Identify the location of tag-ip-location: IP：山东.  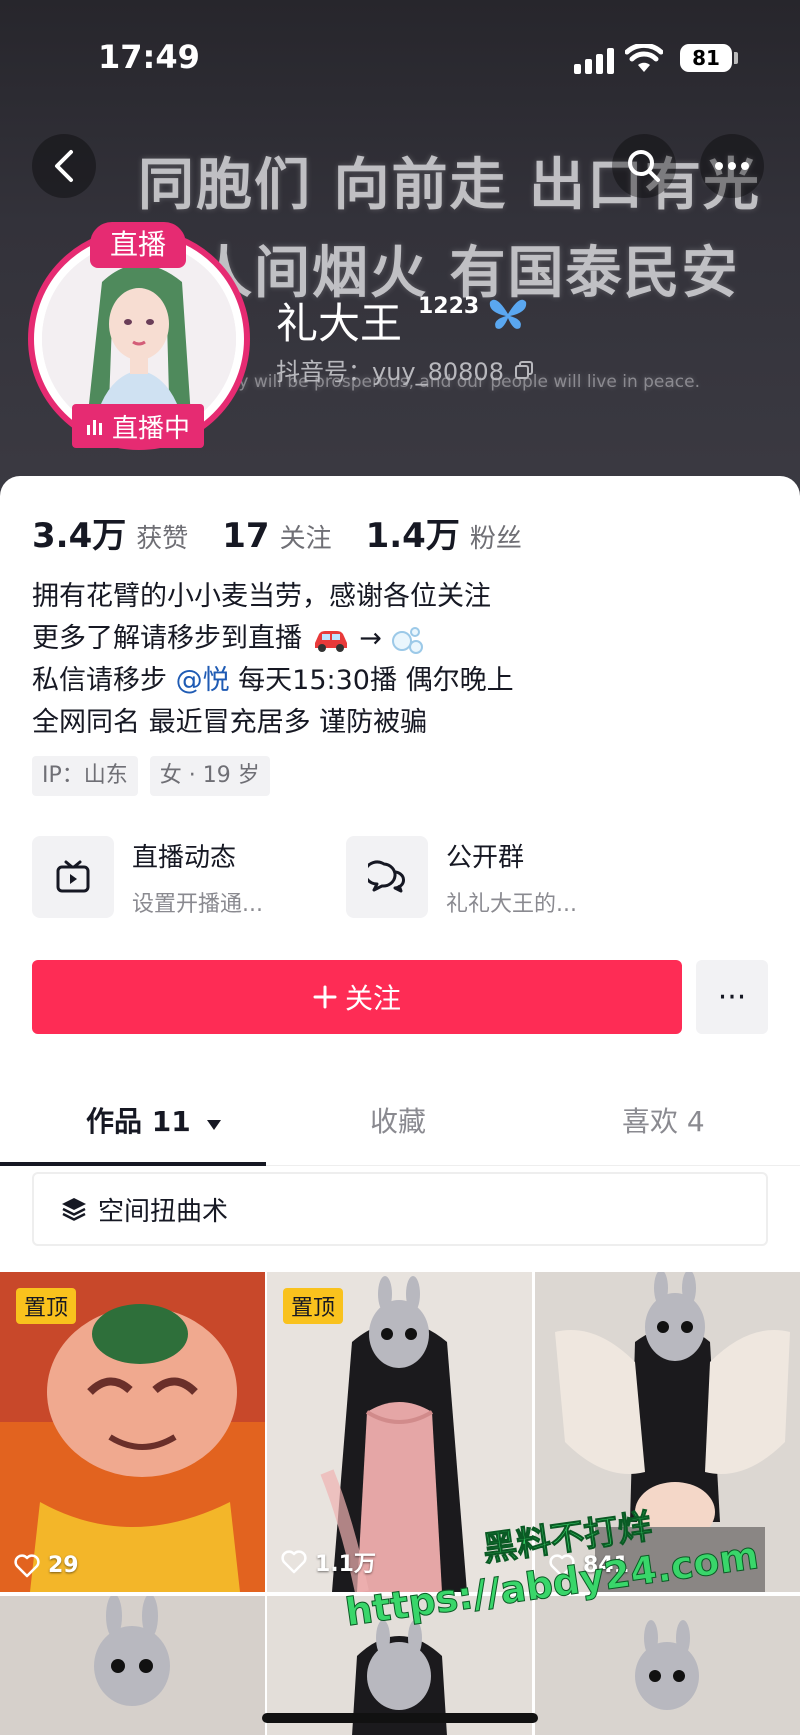
(85, 776).